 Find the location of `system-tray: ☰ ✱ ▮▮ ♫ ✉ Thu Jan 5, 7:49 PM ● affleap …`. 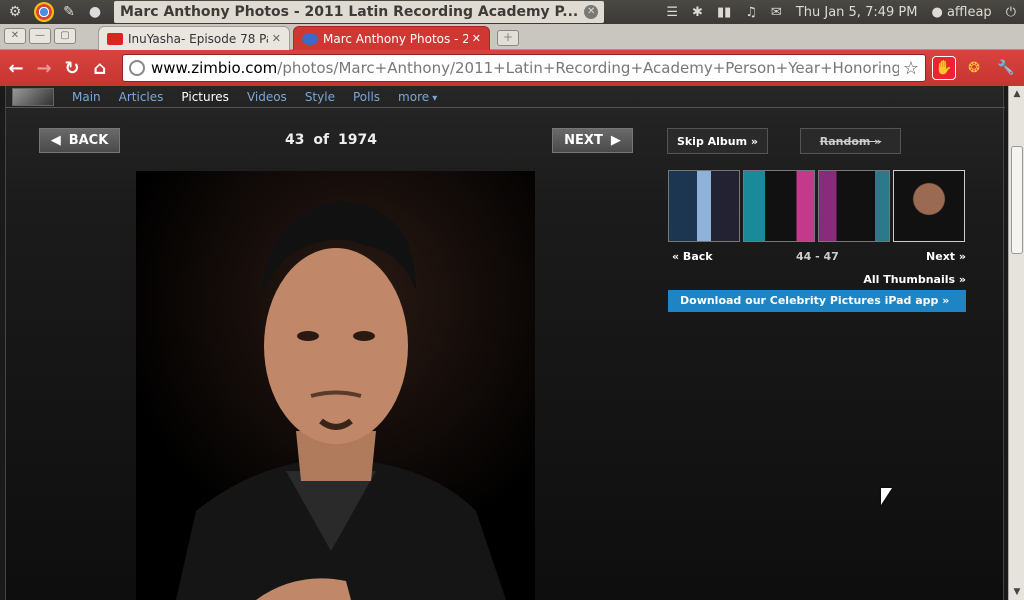

system-tray: ☰ ✱ ▮▮ ♫ ✉ Thu Jan 5, 7:49 PM ● affleap … is located at coordinates (845, 12).